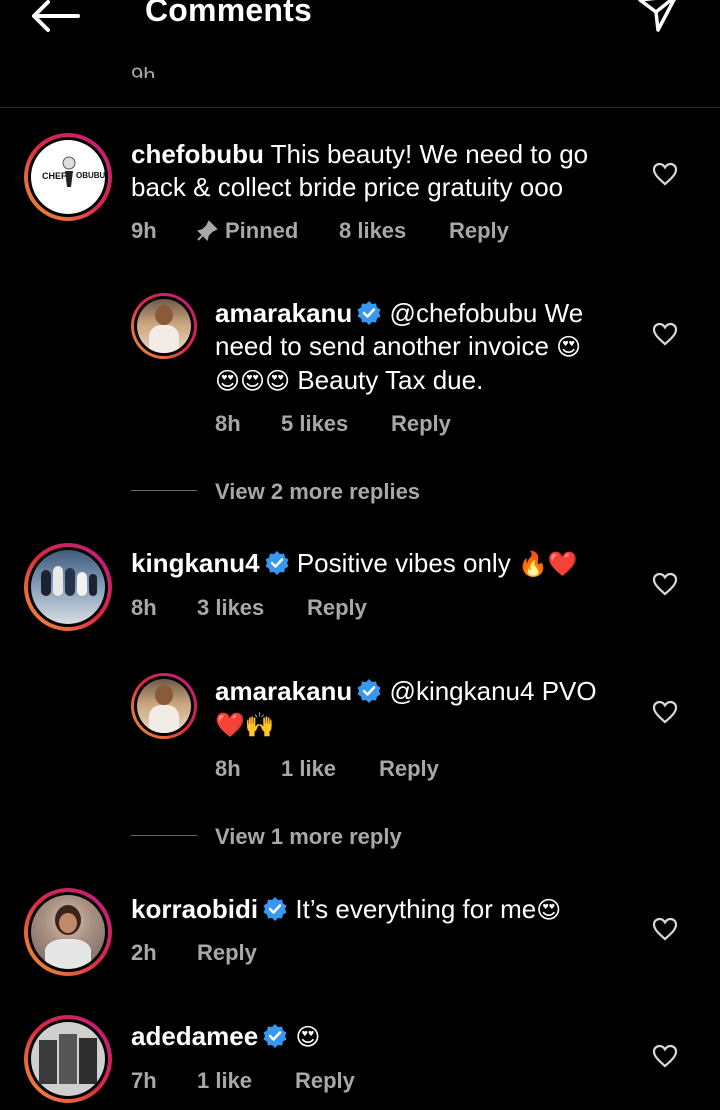 The height and width of the screenshot is (1110, 720). I want to click on reply-text: amarakanu @kingkanu4 PVO ❤️🙌, so click(406, 707).